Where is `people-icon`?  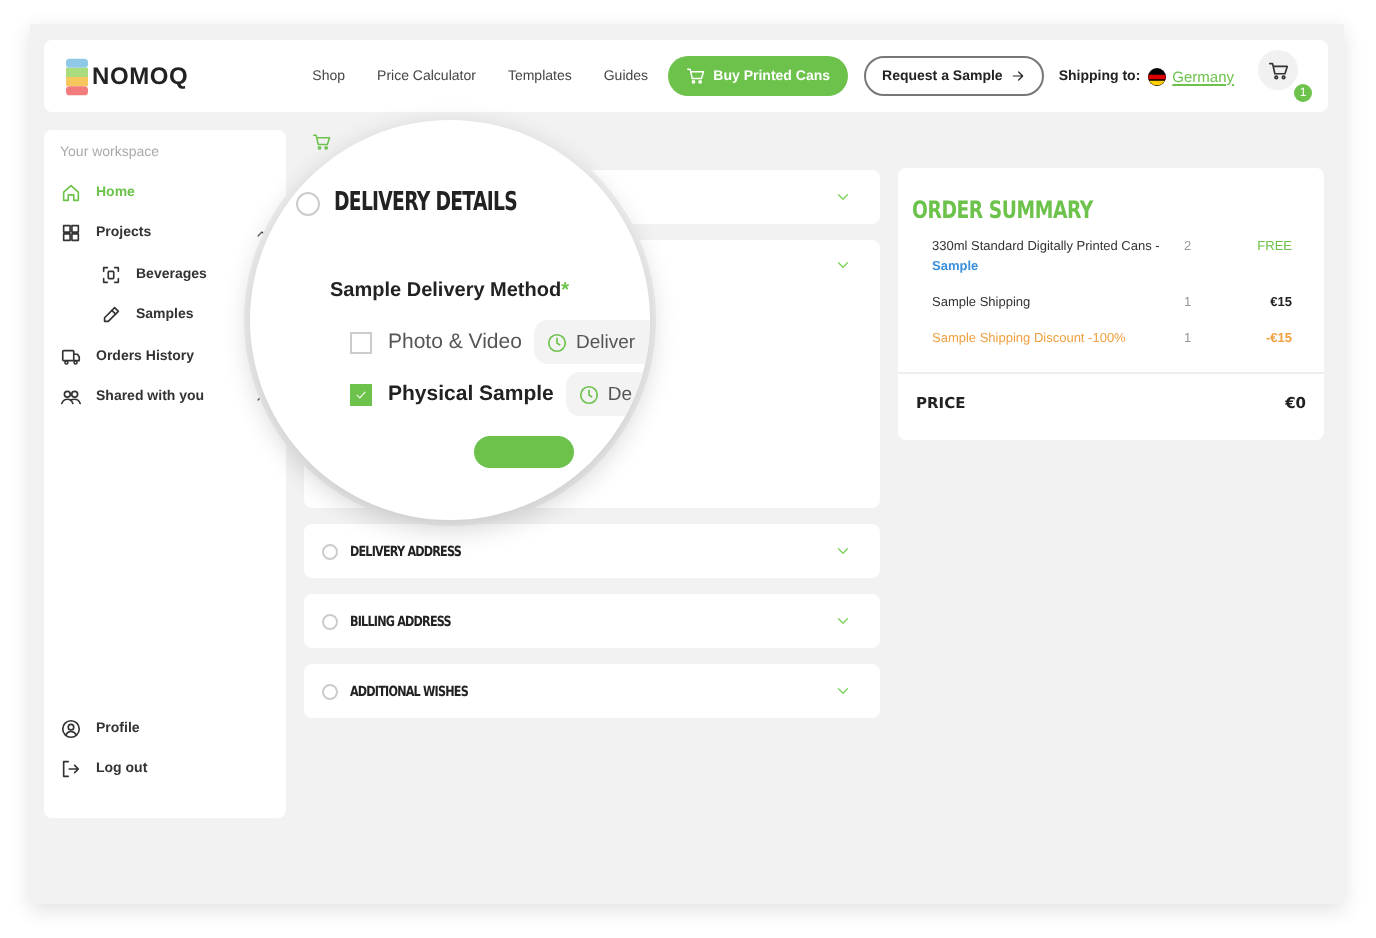 people-icon is located at coordinates (71, 397).